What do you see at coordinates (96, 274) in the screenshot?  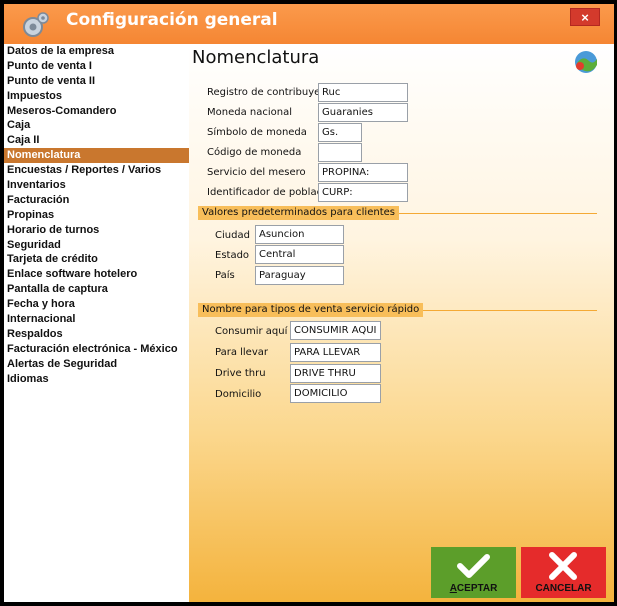 I see `sidebar-item: Enlace software hotelero` at bounding box center [96, 274].